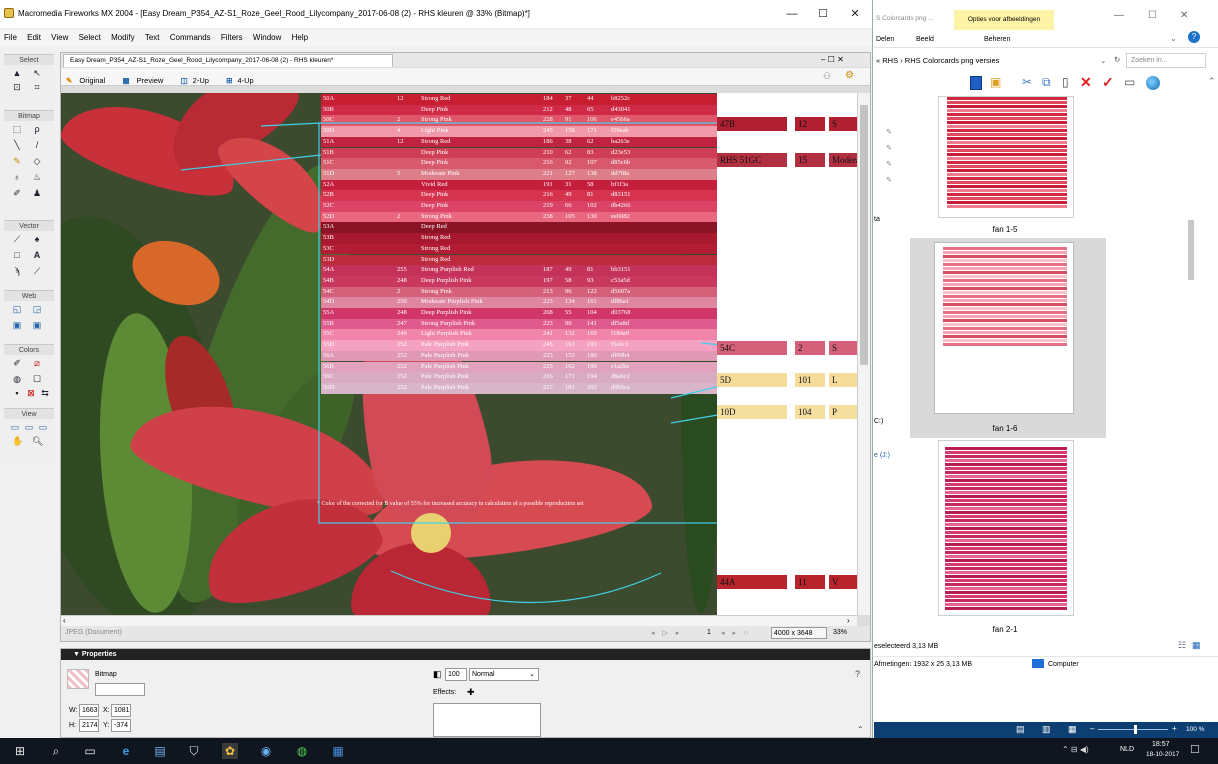  What do you see at coordinates (1153, 83) in the screenshot?
I see `globe-icon` at bounding box center [1153, 83].